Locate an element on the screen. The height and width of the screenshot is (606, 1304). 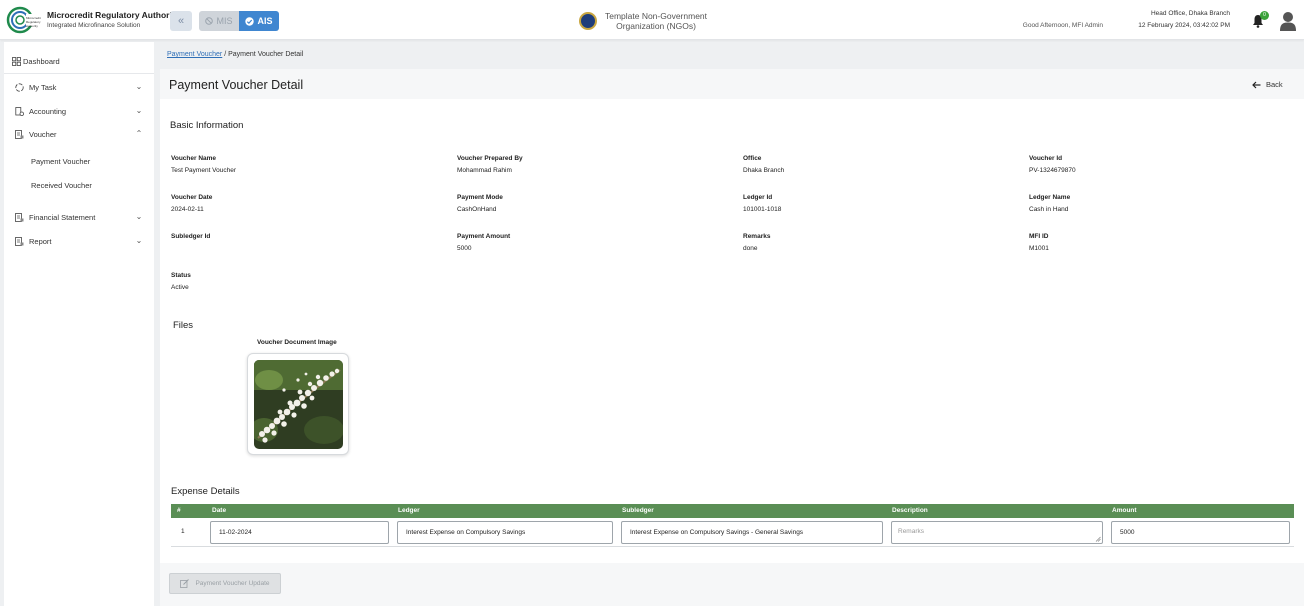
sidebar-item-accounting: Accounting ⌄ is located at coordinates (79, 111).